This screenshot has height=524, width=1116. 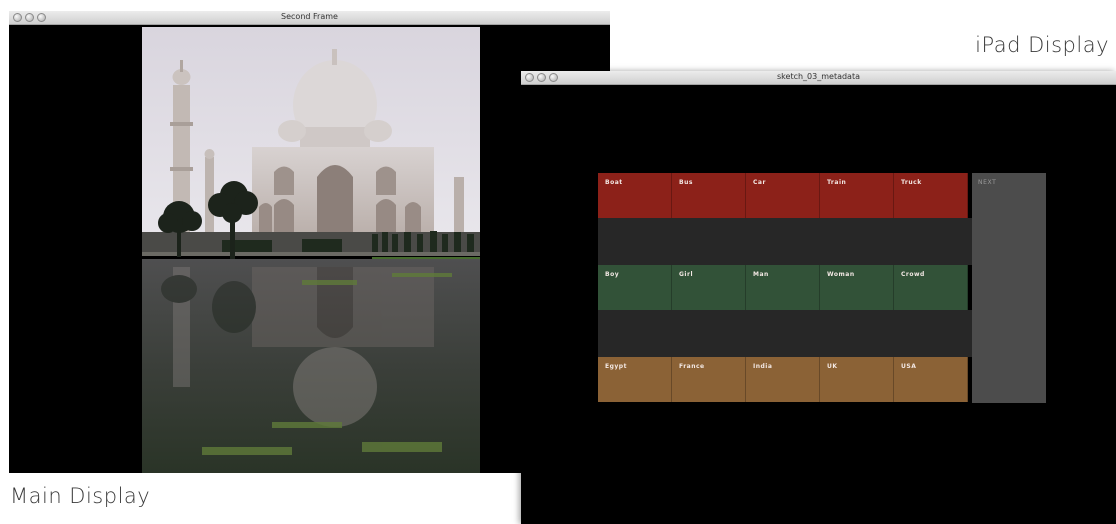 I want to click on tag-india: India, so click(x=783, y=379).